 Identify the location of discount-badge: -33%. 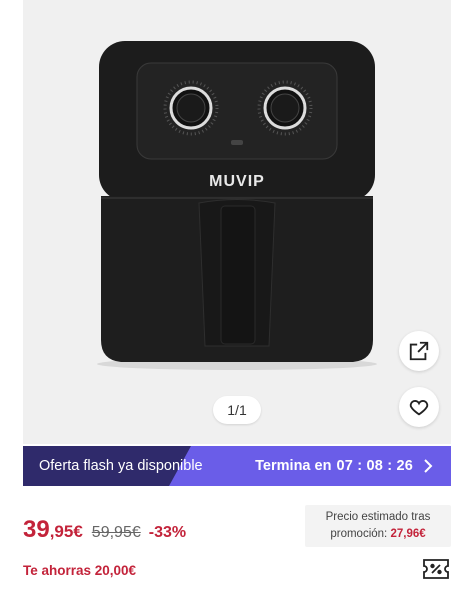
(167, 532).